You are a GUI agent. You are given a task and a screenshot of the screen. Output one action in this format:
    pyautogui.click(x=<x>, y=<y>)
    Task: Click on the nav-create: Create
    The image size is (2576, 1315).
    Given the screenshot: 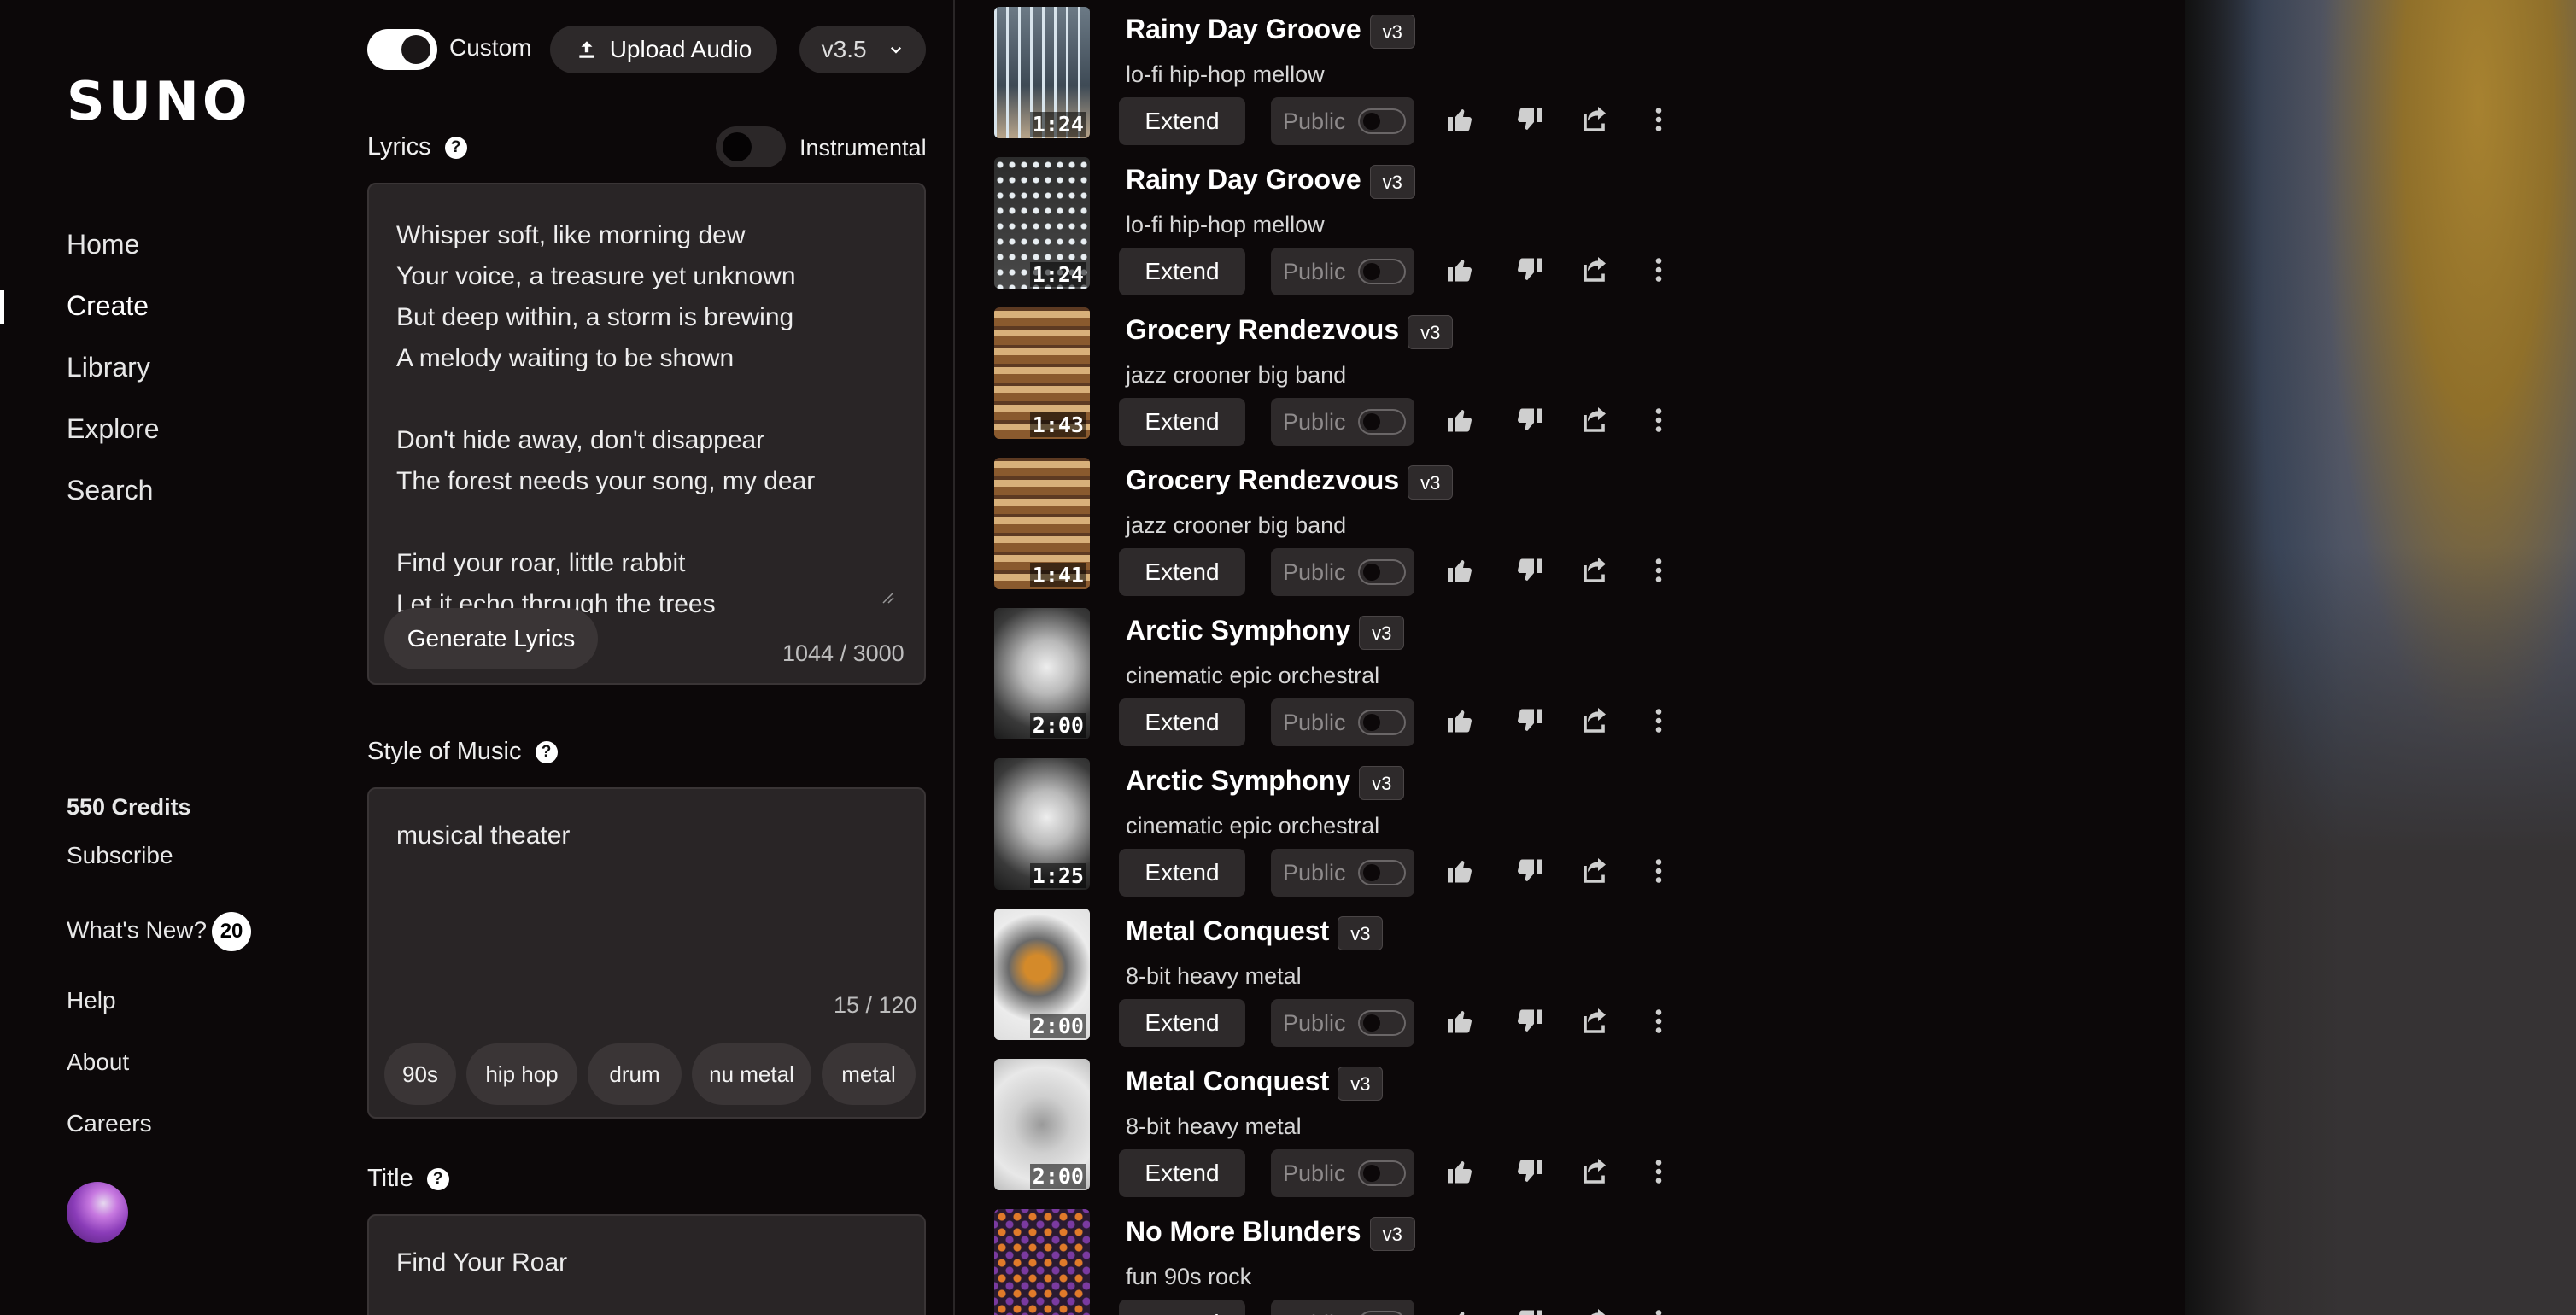 What is the action you would take?
    pyautogui.click(x=113, y=316)
    